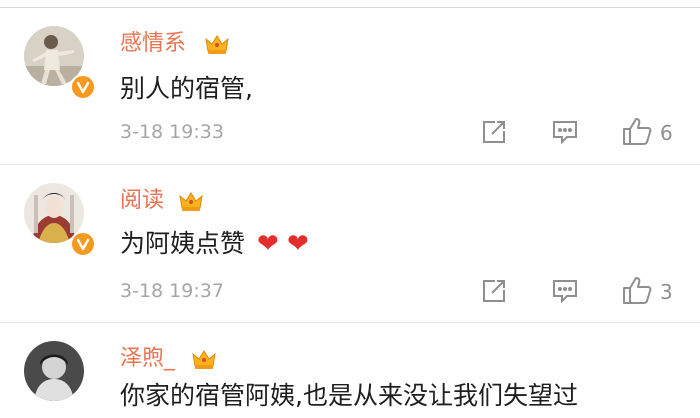 Image resolution: width=700 pixels, height=418 pixels. Describe the element at coordinates (186, 88) in the screenshot. I see `comment-text: 别人的宿管,` at that location.